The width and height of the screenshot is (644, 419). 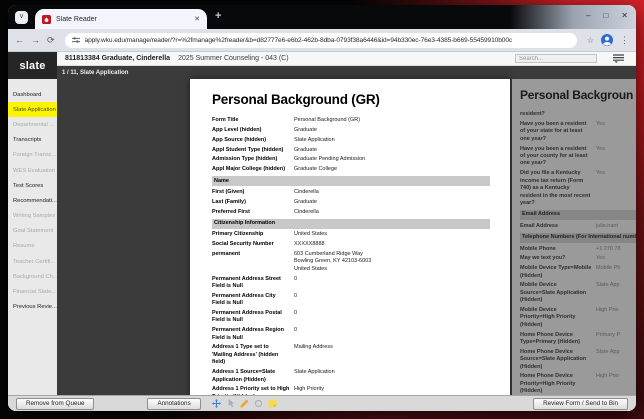 I want to click on field-label: Form Title, so click(x=225, y=120).